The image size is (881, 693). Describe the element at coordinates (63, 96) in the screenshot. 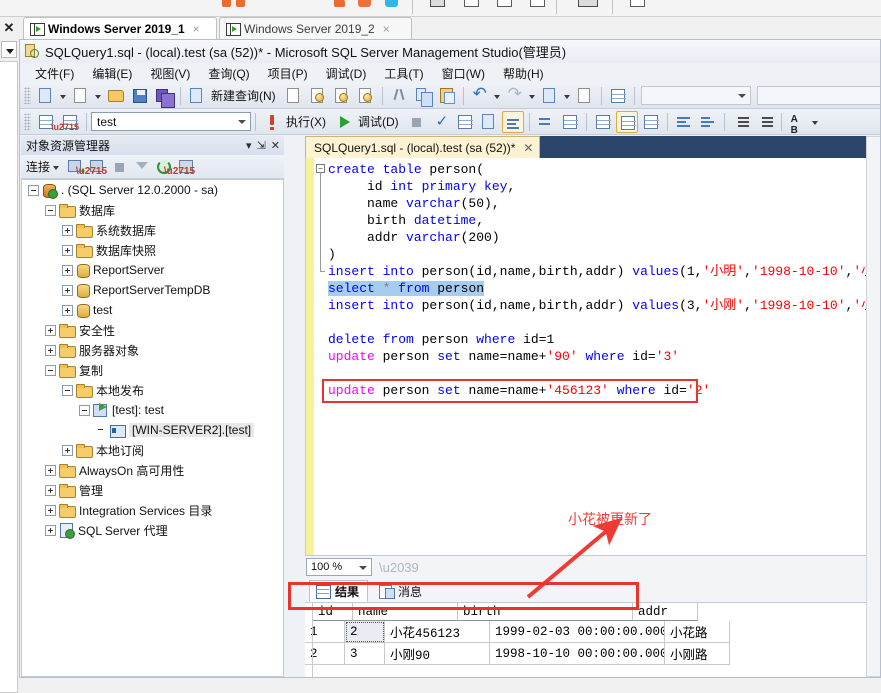

I see `new-project-dropdown-icon` at that location.